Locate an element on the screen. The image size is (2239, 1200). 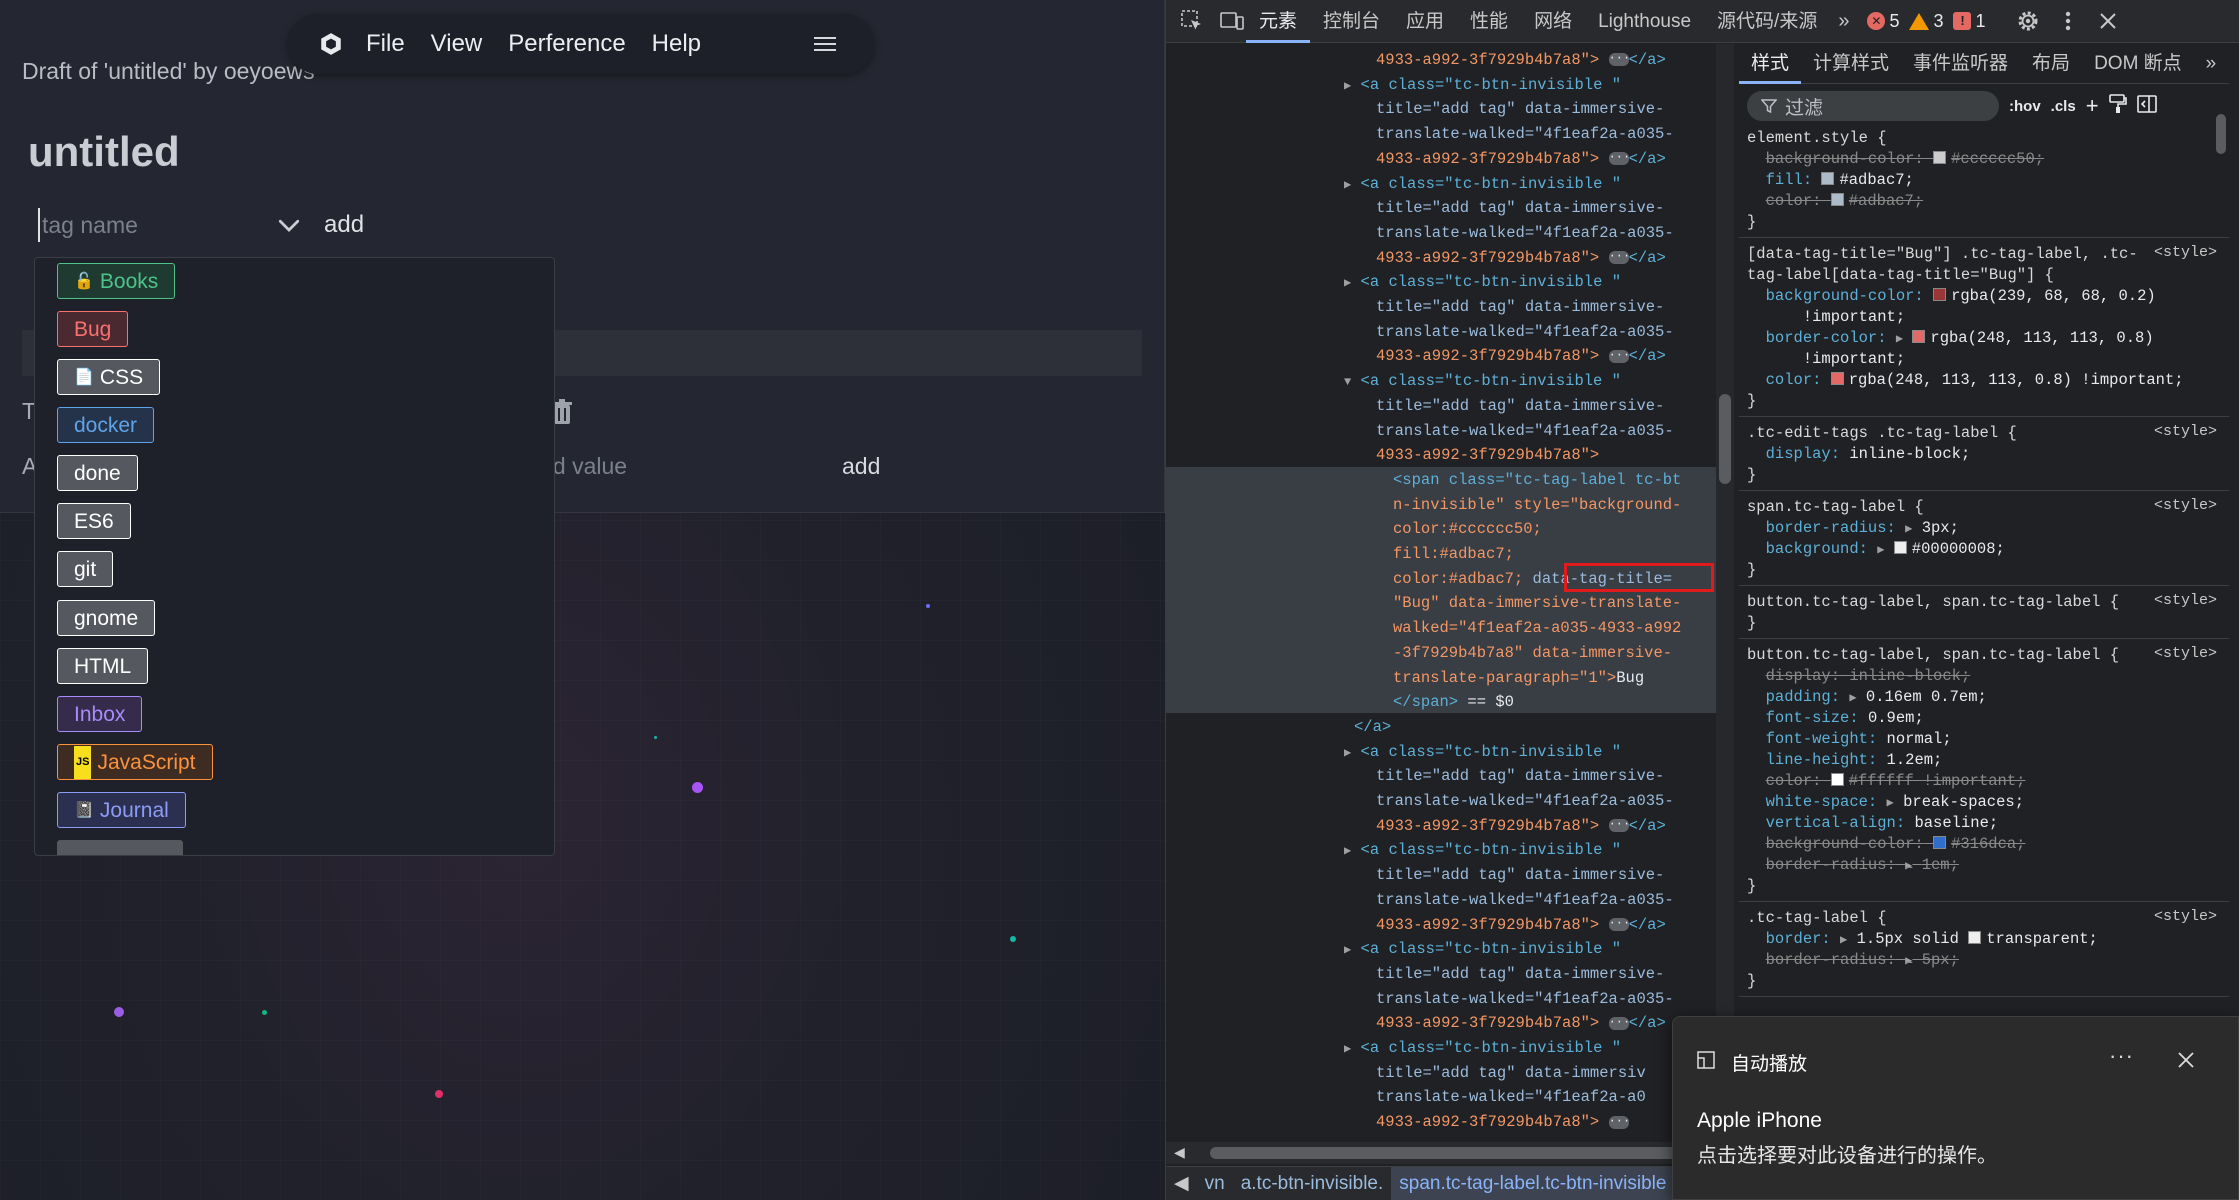
breadcrumb-item: a.tc-btn-invisible. is located at coordinates (1312, 1183).